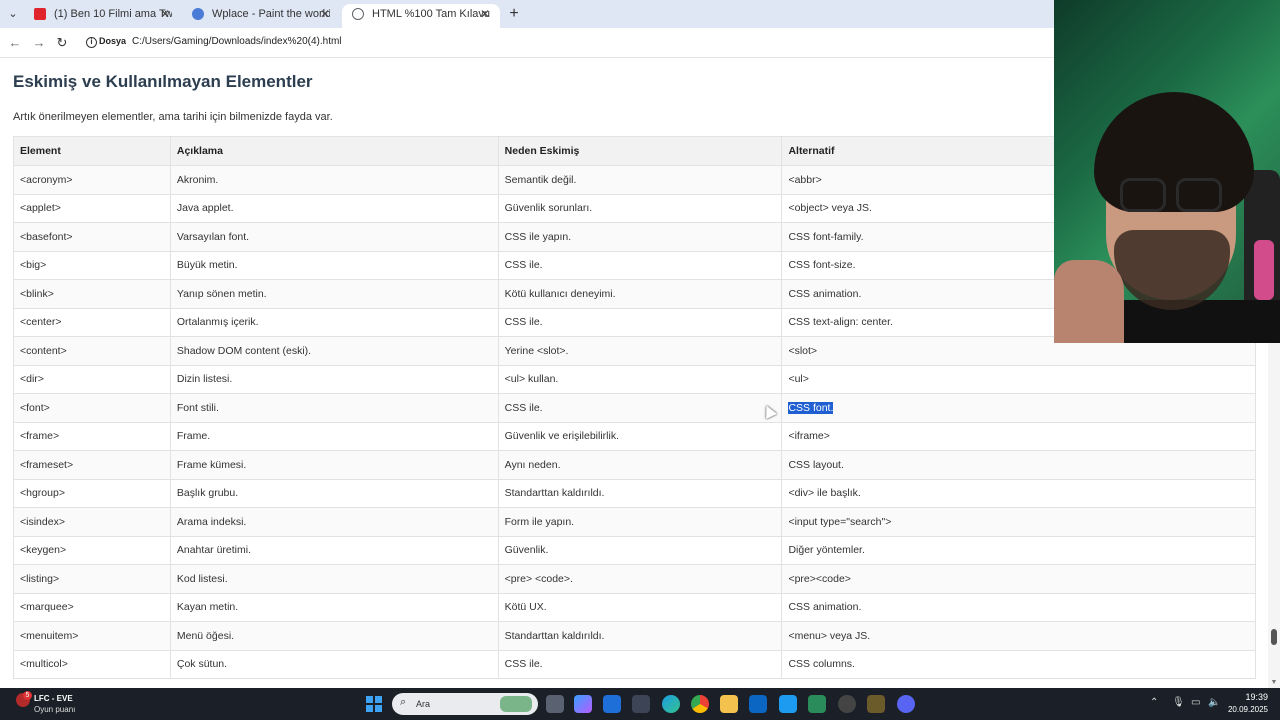 This screenshot has width=1280, height=720. I want to click on task-view-icon, so click(555, 704).